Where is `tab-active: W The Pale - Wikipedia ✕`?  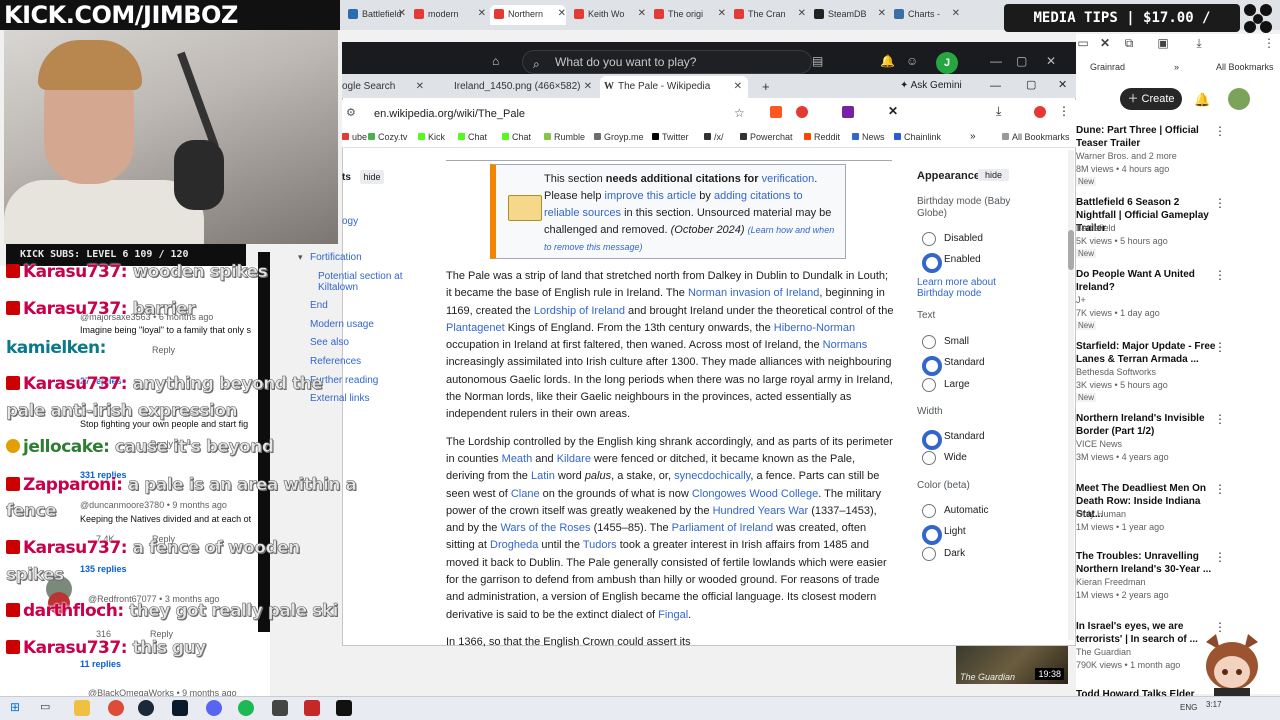 tab-active: W The Pale - Wikipedia ✕ is located at coordinates (674, 87).